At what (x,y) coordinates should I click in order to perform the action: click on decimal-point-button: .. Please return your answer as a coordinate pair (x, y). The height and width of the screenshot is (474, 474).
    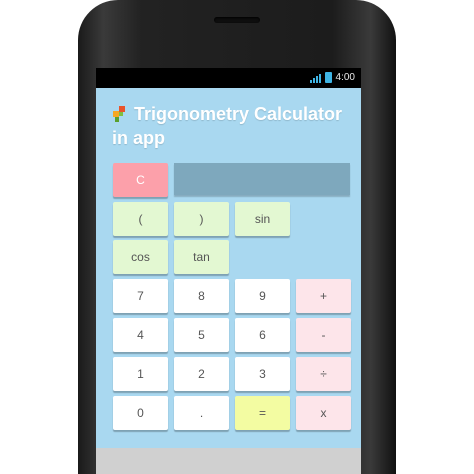
    Looking at the image, I should click on (201, 413).